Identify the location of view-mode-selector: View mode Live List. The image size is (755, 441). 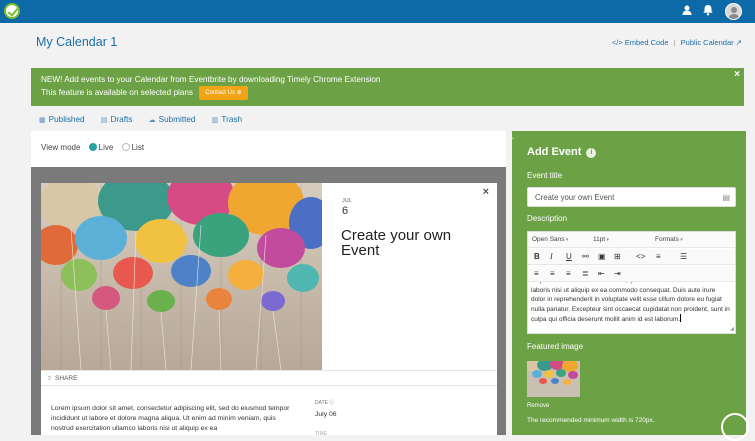
(92, 147).